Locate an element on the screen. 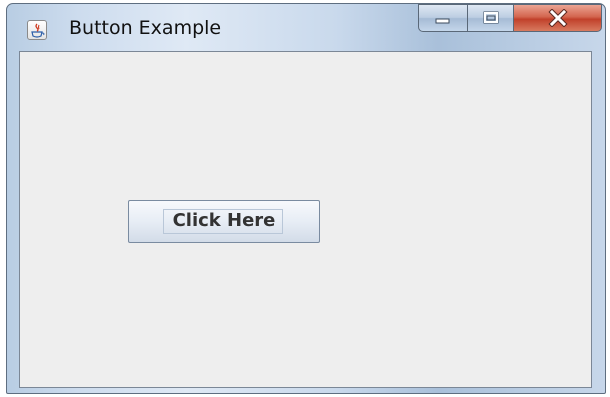 The width and height of the screenshot is (610, 397). maximize-icon is located at coordinates (490, 17).